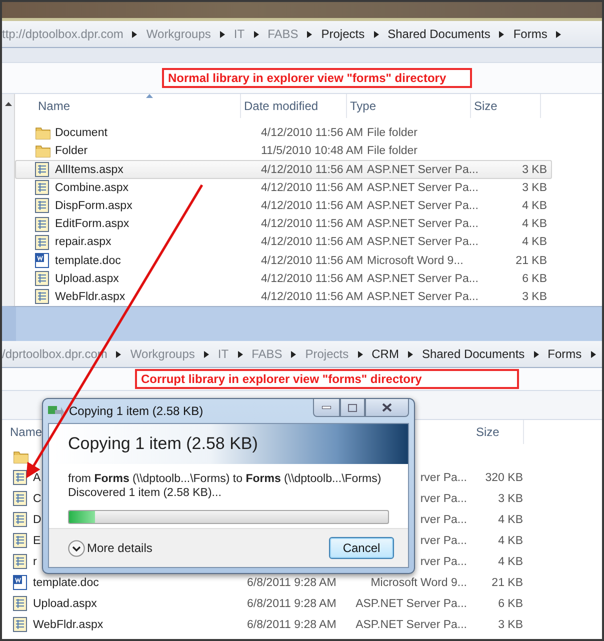 The width and height of the screenshot is (604, 641). I want to click on file-name: D, so click(37, 520).